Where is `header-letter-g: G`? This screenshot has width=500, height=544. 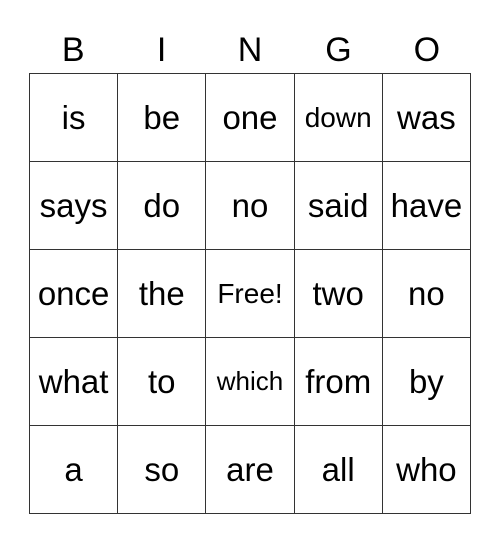 header-letter-g: G is located at coordinates (338, 50).